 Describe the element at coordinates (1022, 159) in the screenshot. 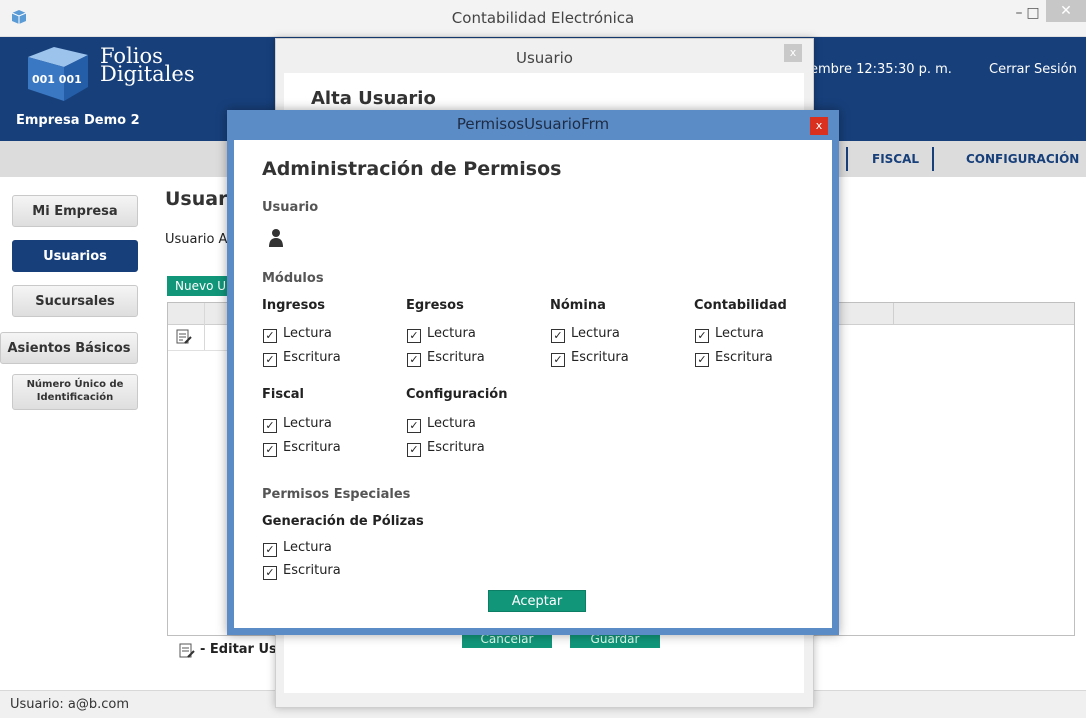

I see `nav-configuracion: CONFIGURACIÓN` at that location.